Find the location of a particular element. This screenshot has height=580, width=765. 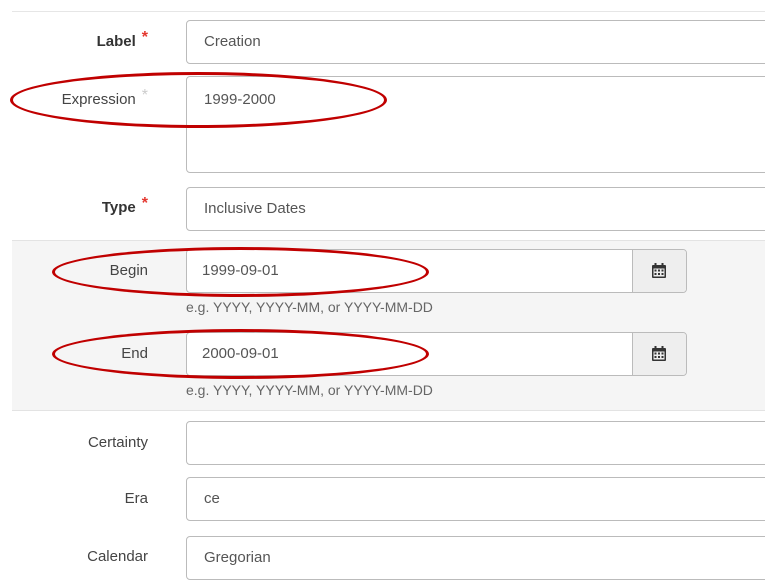

end-format-hint: e.g. YYYY, YYYY-MM, or YYYY-MM-DD is located at coordinates (309, 390).